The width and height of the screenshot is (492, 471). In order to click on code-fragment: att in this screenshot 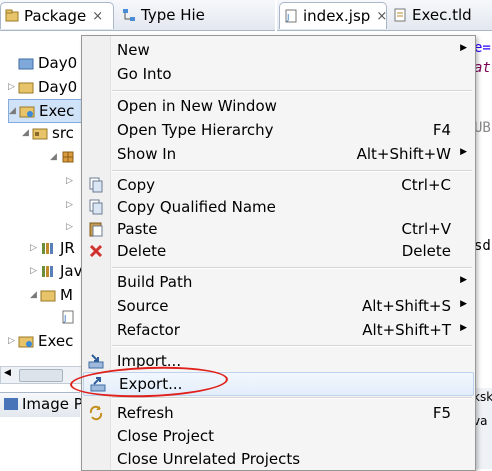, I will do `click(483, 68)`.